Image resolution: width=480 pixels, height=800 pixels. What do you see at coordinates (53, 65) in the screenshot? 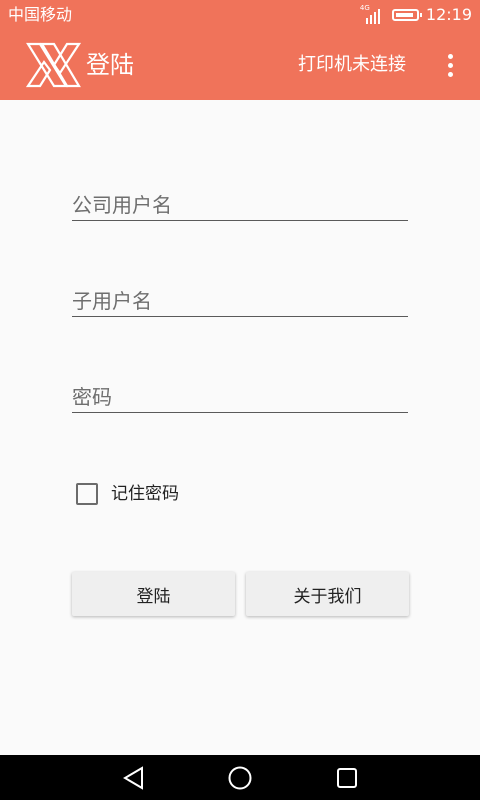
I see `x-logo-icon` at bounding box center [53, 65].